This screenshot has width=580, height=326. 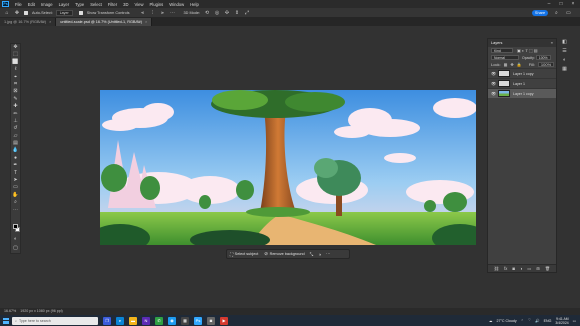 I want to click on properties-panel-icon: ☰, so click(x=564, y=51).